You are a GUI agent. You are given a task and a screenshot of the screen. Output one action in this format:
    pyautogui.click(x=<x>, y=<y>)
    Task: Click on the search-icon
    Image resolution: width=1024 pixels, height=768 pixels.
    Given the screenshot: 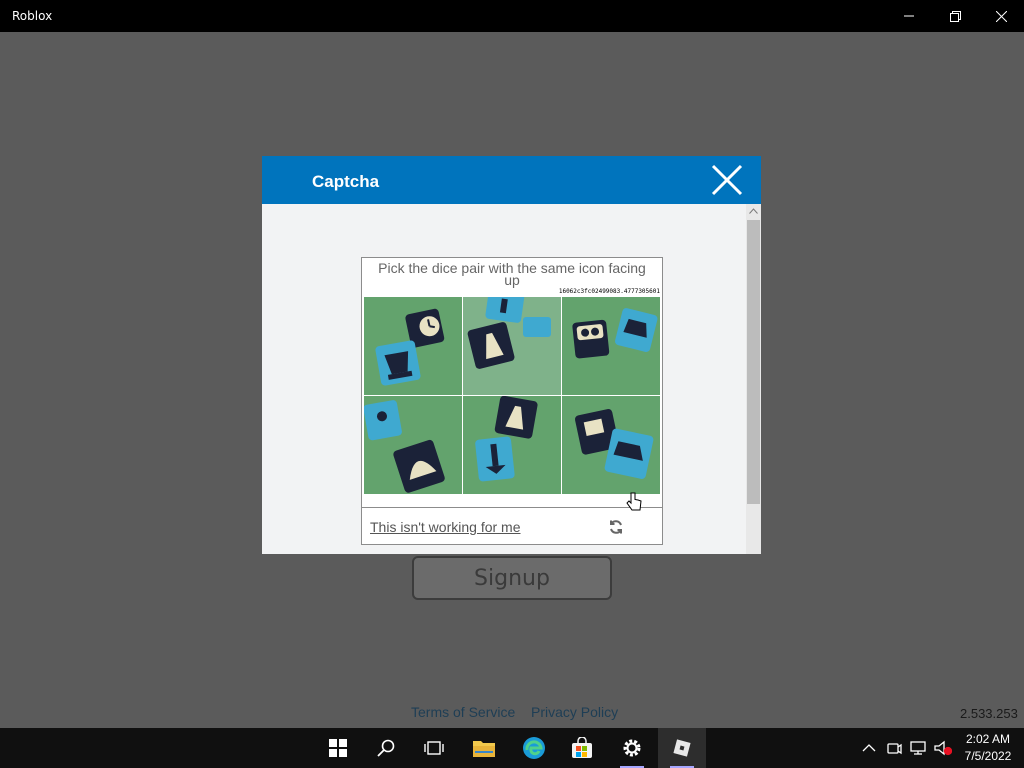 What is the action you would take?
    pyautogui.click(x=386, y=748)
    